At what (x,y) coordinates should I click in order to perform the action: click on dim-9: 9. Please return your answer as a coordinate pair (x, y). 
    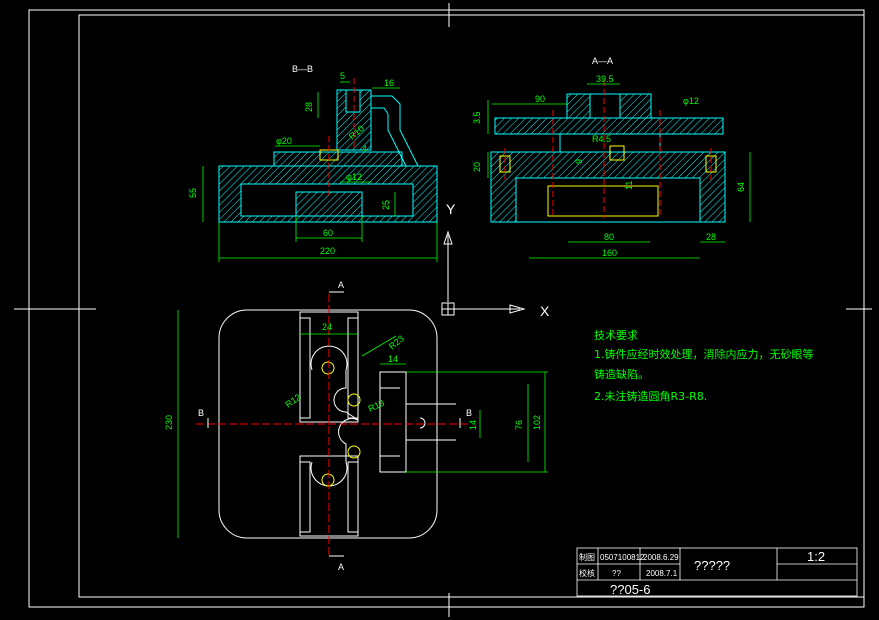
    Looking at the image, I should click on (579, 161).